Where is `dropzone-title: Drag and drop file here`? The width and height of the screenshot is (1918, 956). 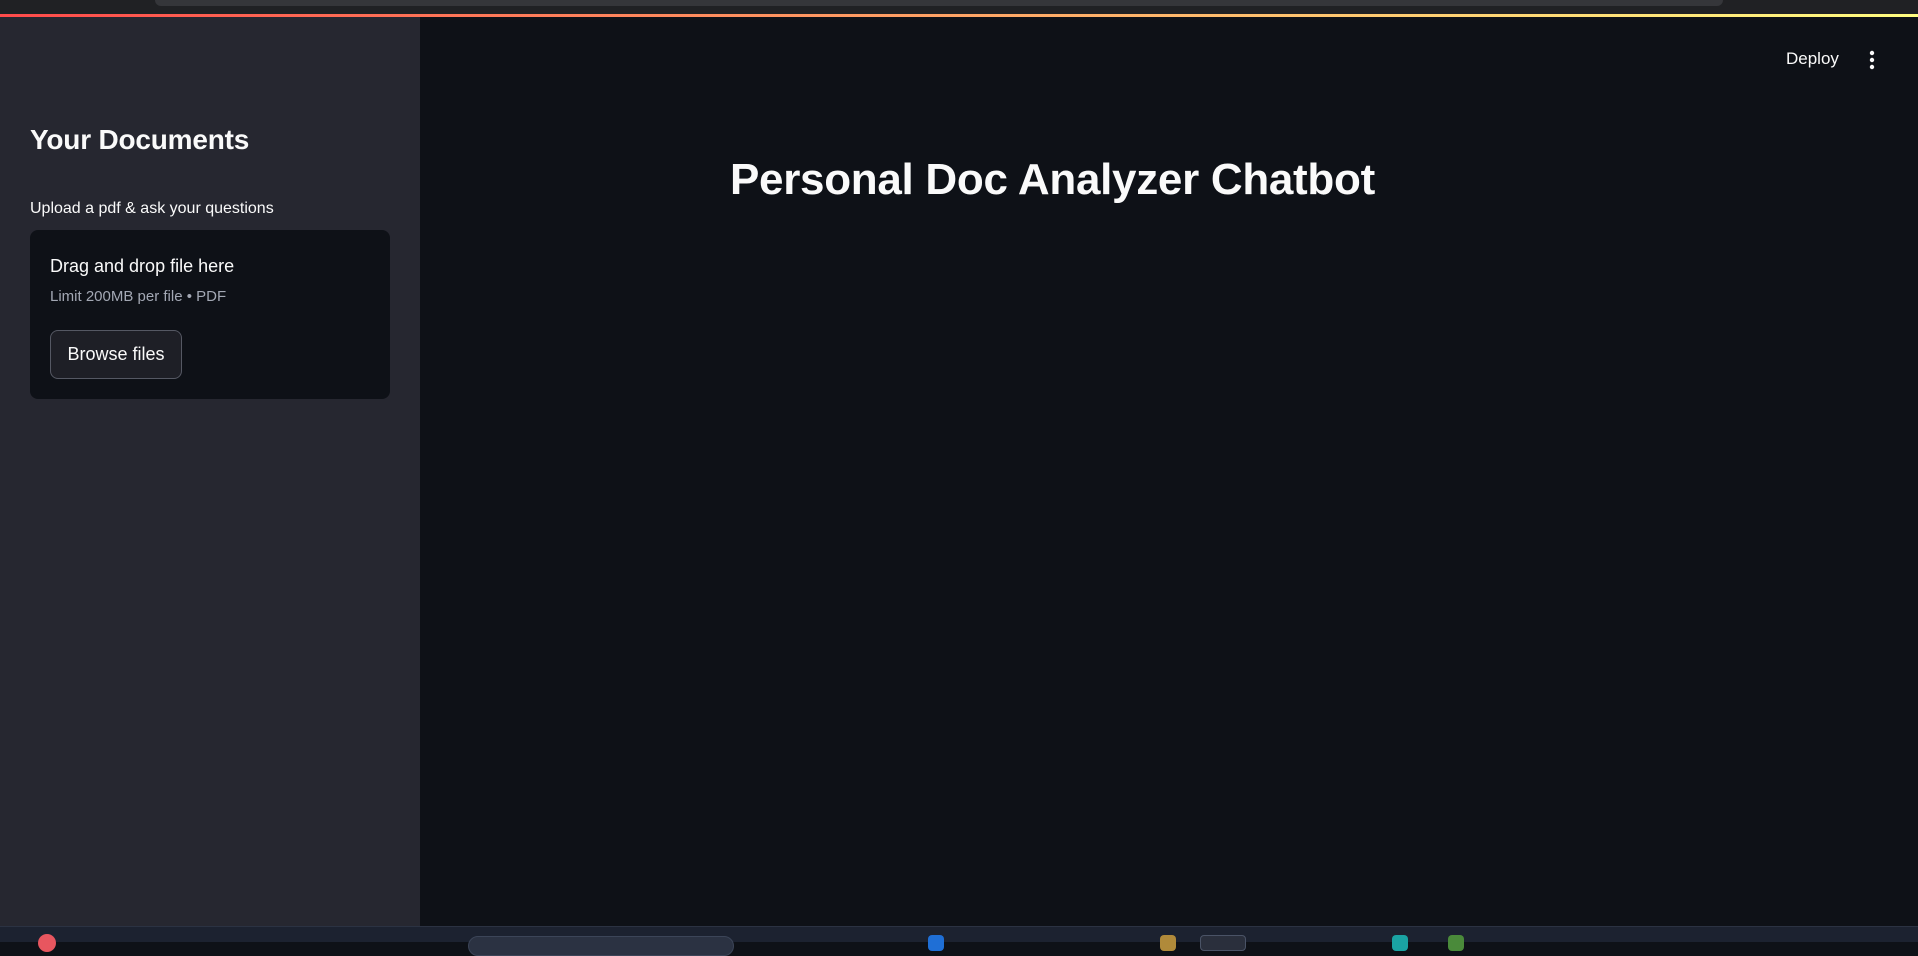 dropzone-title: Drag and drop file here is located at coordinates (142, 266).